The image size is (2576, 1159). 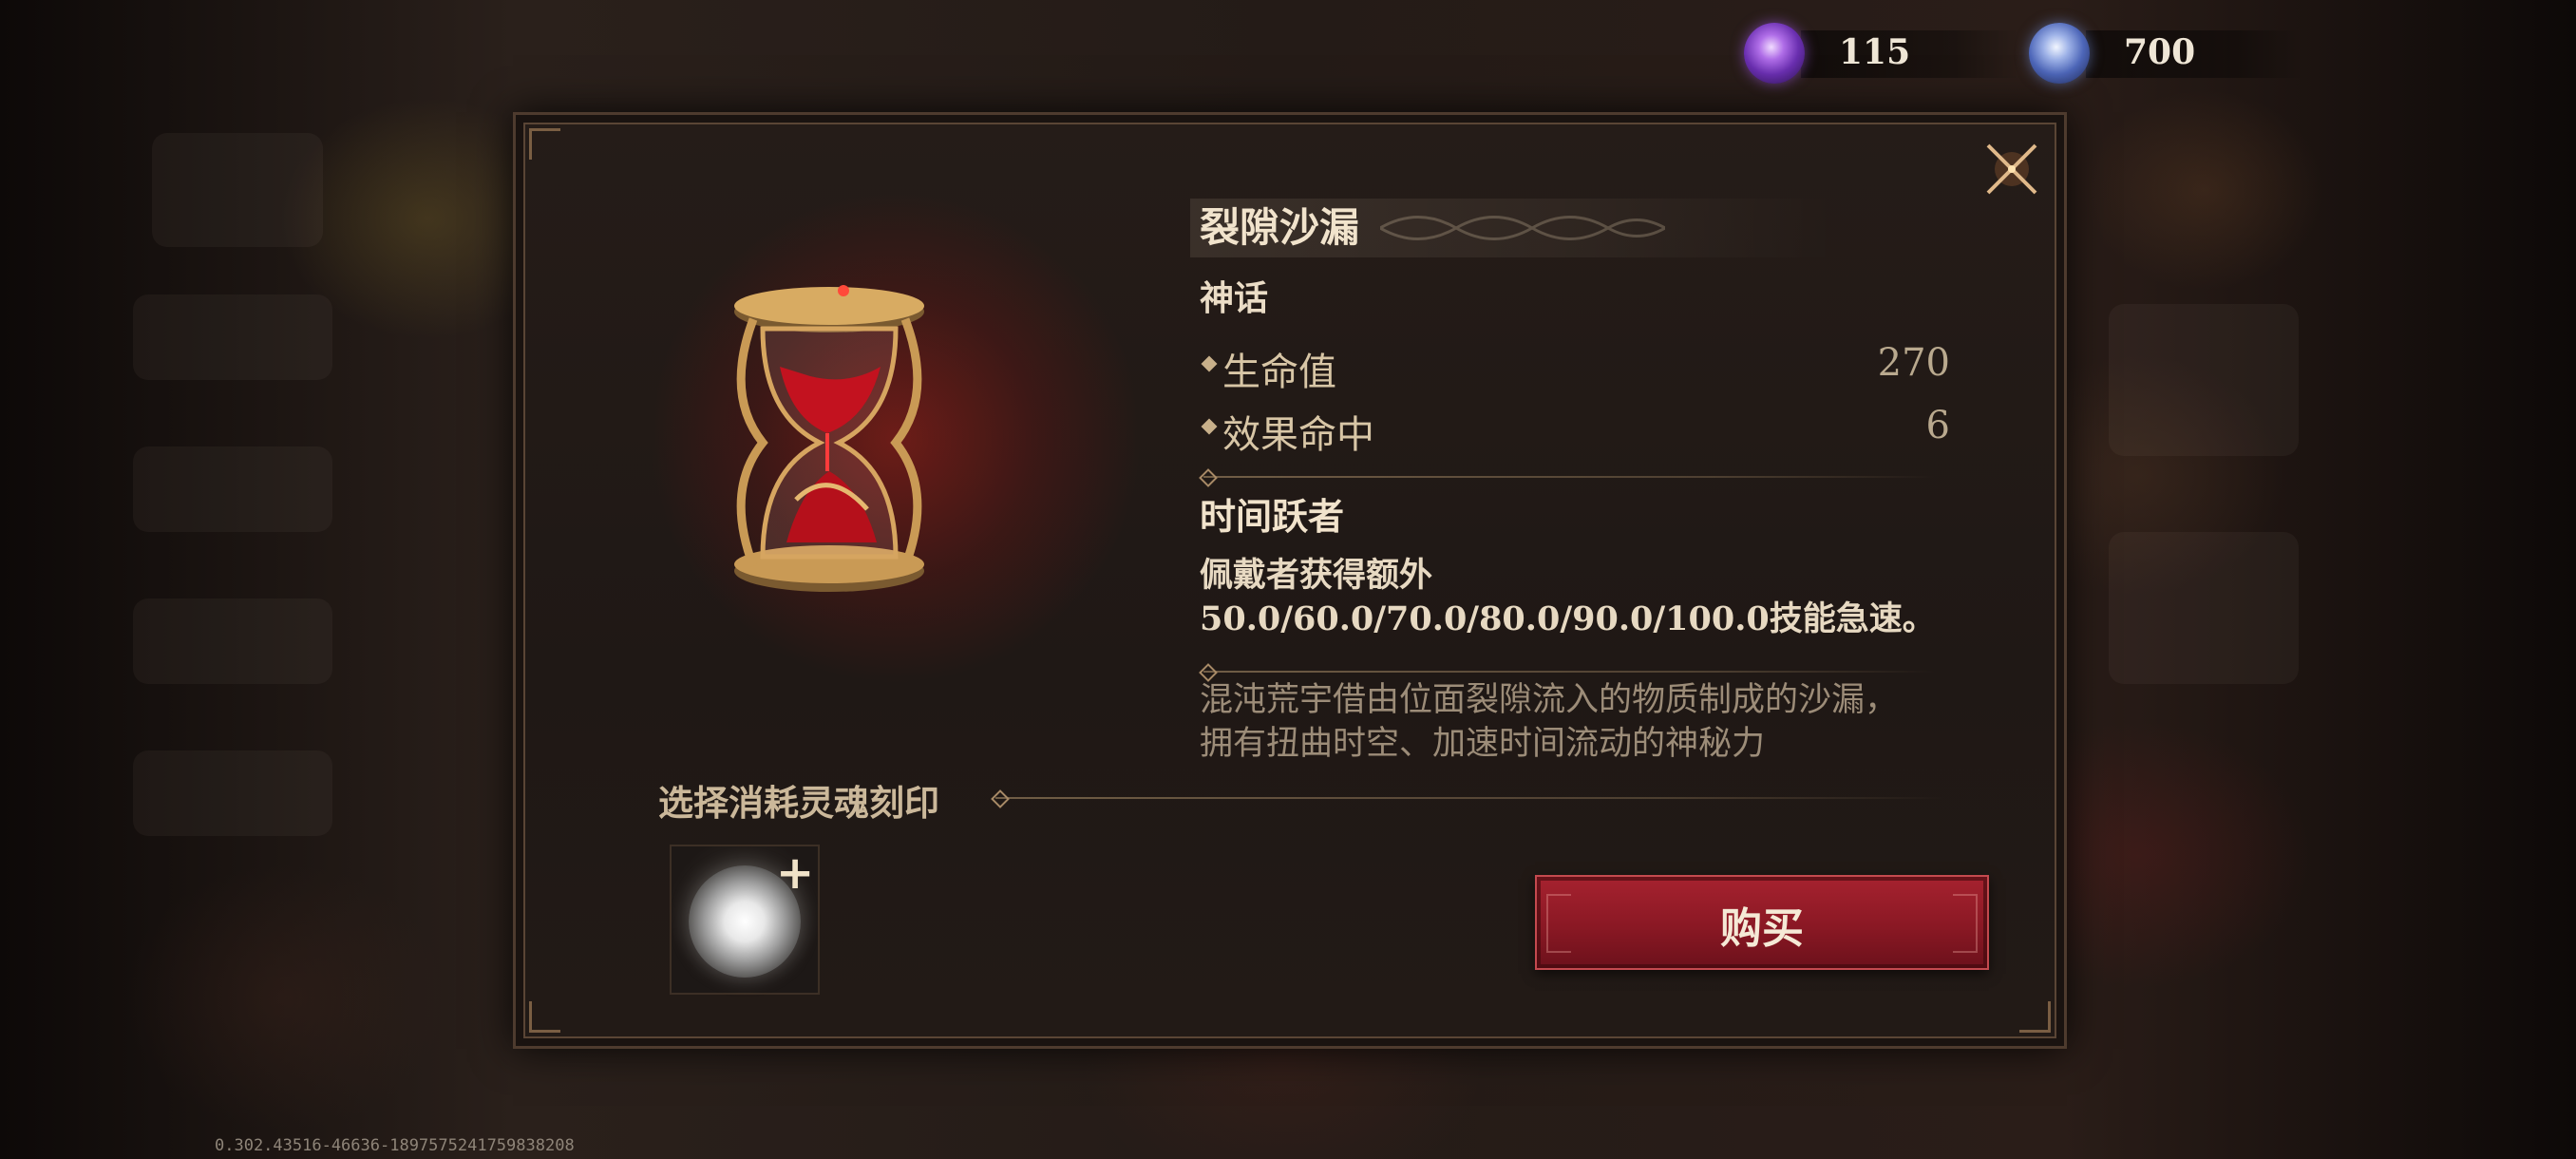 What do you see at coordinates (1913, 363) in the screenshot?
I see `stat-value: 270` at bounding box center [1913, 363].